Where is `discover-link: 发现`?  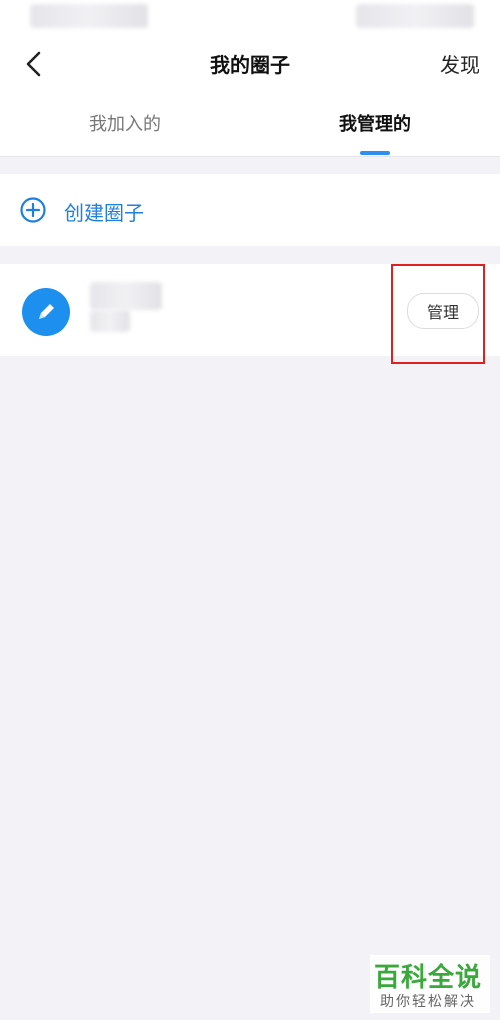
discover-link: 发现 is located at coordinates (460, 63).